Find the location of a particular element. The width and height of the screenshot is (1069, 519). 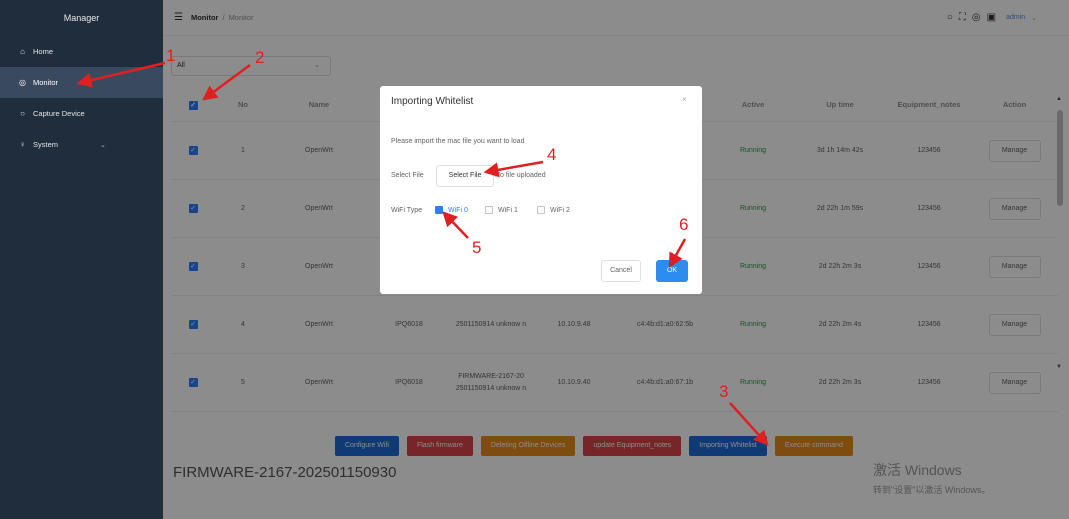

sidebar-item-label: System is located at coordinates (46, 144).